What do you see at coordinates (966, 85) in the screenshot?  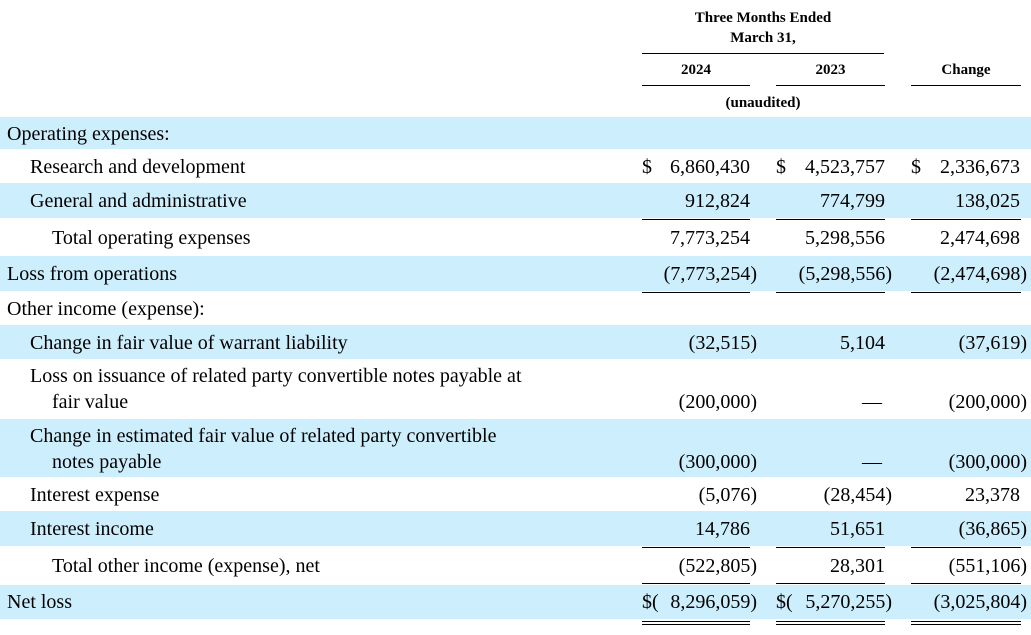 I see `col3-header-underline` at bounding box center [966, 85].